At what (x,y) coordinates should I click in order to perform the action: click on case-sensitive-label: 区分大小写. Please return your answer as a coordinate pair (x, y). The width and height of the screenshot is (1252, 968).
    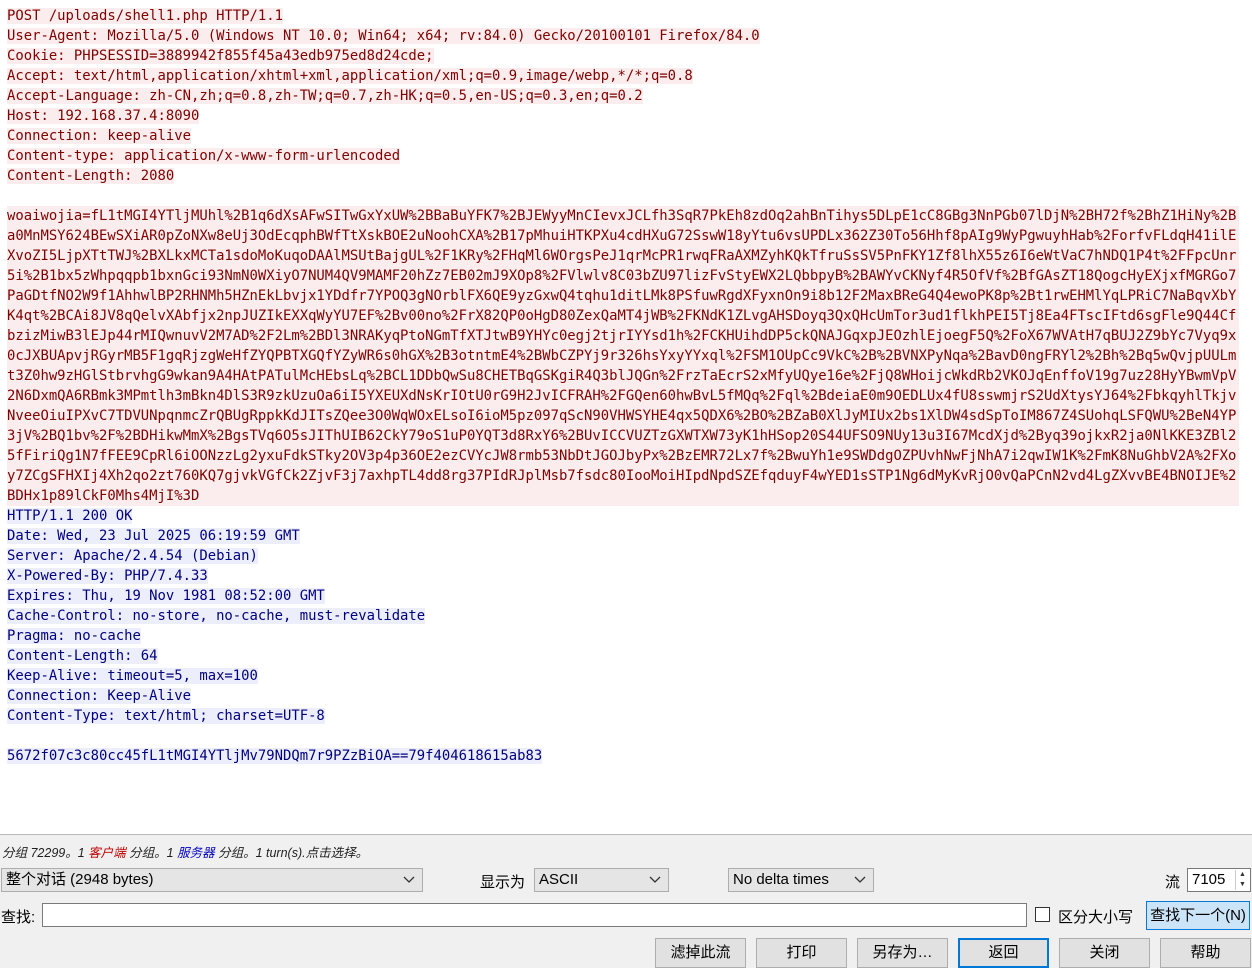
    Looking at the image, I should click on (1096, 917).